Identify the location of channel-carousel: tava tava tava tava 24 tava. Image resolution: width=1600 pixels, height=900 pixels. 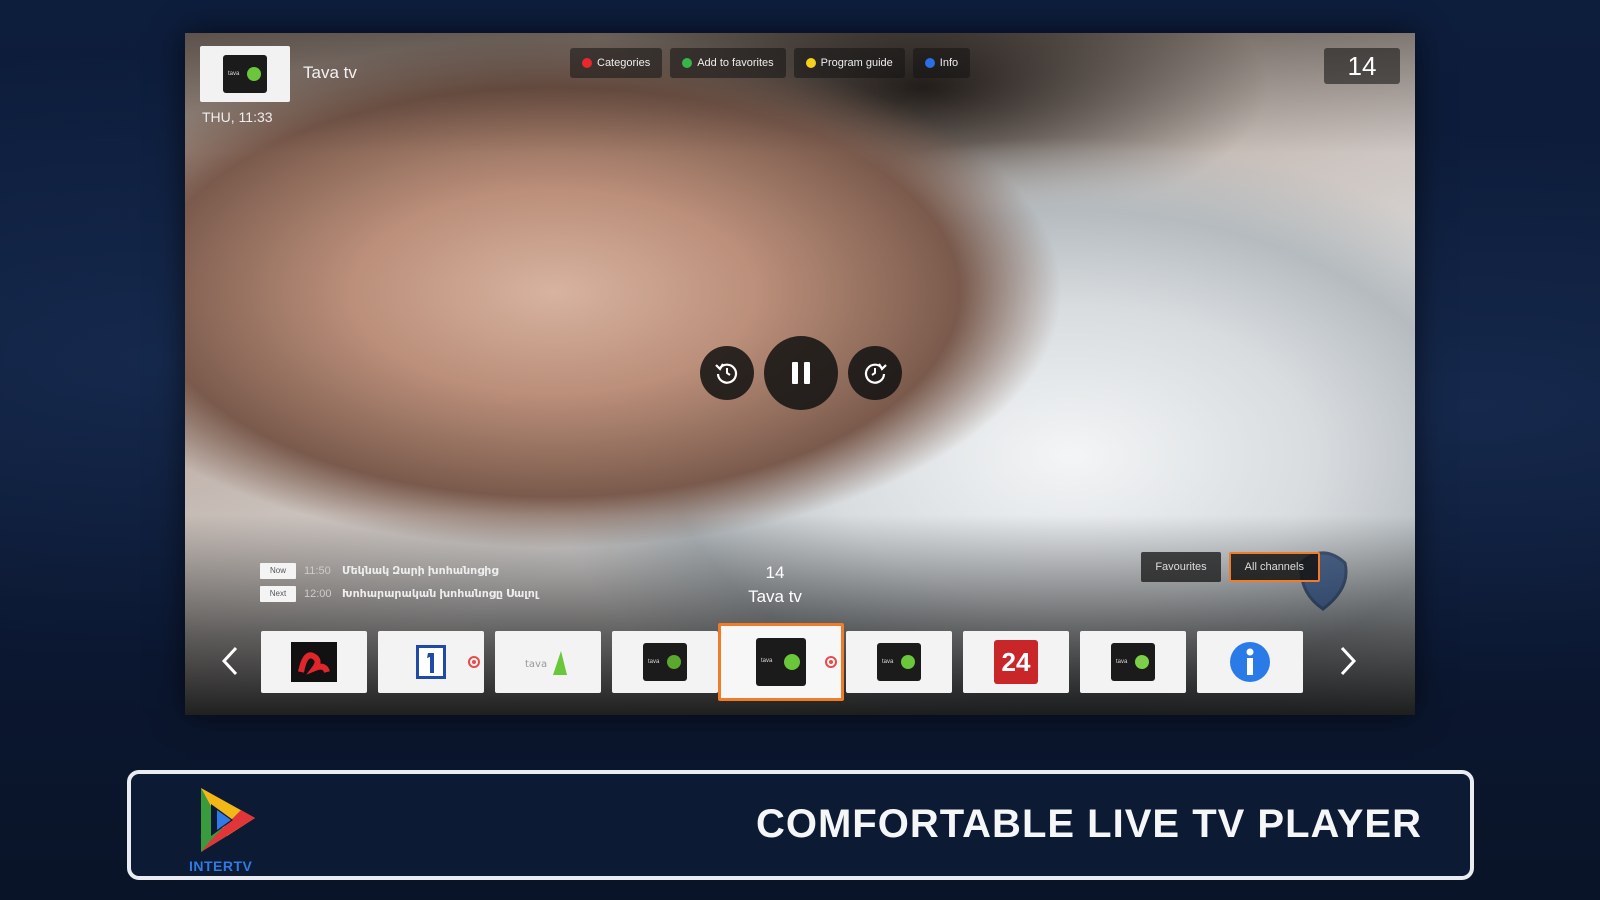
(800, 664).